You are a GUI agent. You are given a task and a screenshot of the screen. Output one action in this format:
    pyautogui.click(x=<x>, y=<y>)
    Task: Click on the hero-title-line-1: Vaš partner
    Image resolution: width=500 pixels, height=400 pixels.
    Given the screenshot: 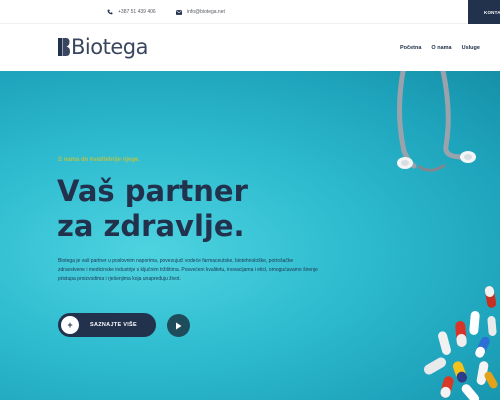 What is the action you would take?
    pyautogui.click(x=152, y=191)
    